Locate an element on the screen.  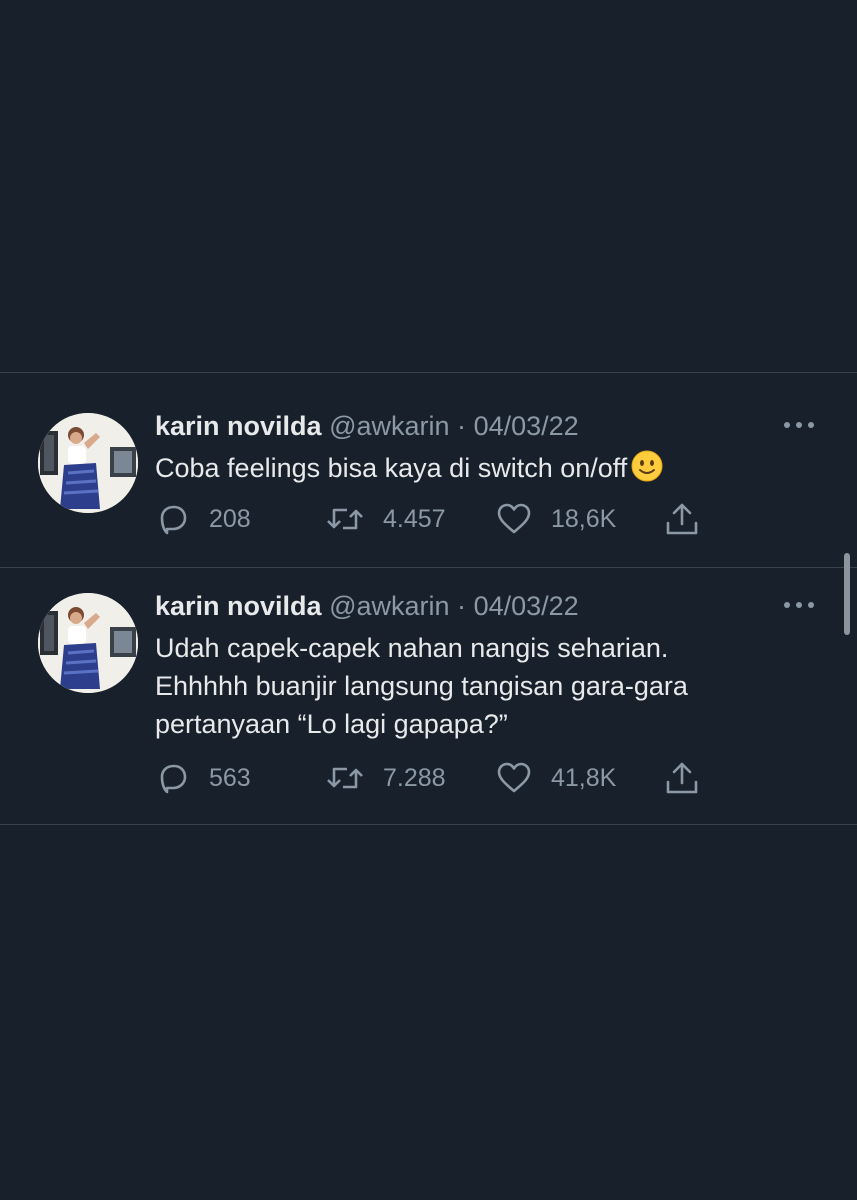
divider-bottom is located at coordinates (428, 824).